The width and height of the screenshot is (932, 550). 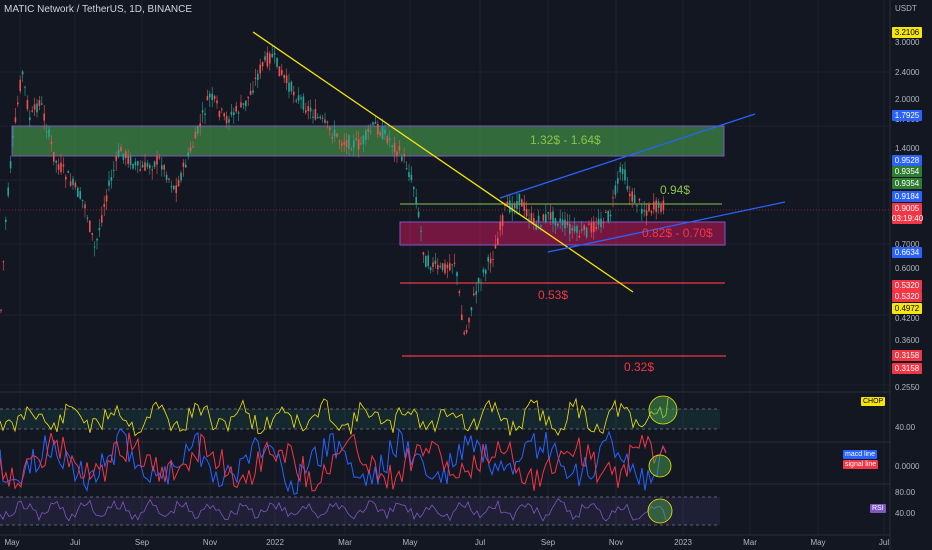 What do you see at coordinates (907, 466) in the screenshot?
I see `macd-tick: 0.0000` at bounding box center [907, 466].